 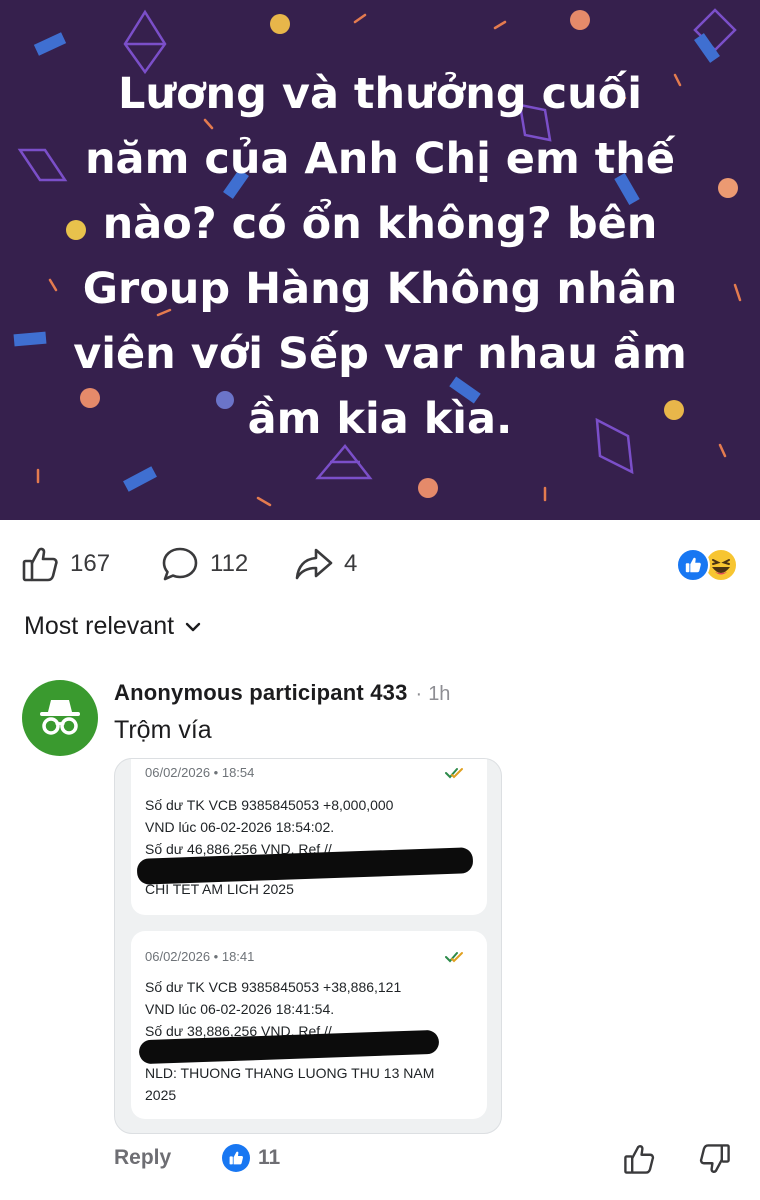 I want to click on banner-line: ầm kia kìa., so click(x=380, y=419).